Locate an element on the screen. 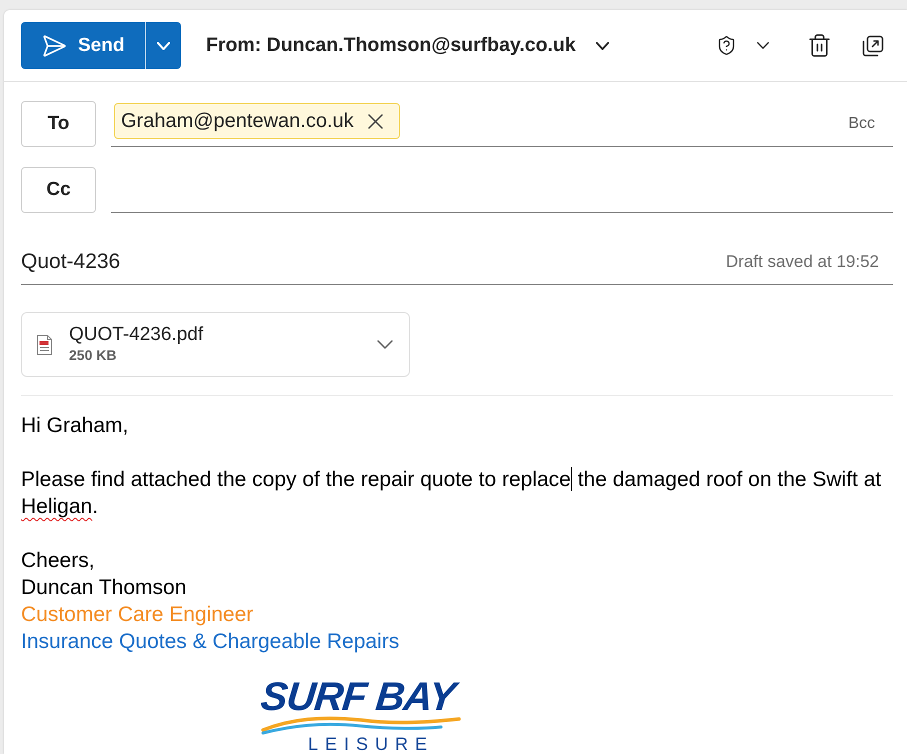 The image size is (907, 754). signature-line: Duncan Thomson is located at coordinates (104, 588).